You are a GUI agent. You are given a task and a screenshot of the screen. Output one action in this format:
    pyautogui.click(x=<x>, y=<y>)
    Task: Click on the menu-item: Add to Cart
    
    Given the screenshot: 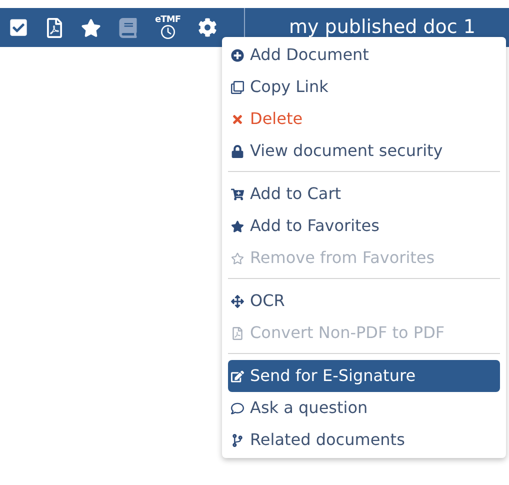 What is the action you would take?
    pyautogui.click(x=364, y=194)
    